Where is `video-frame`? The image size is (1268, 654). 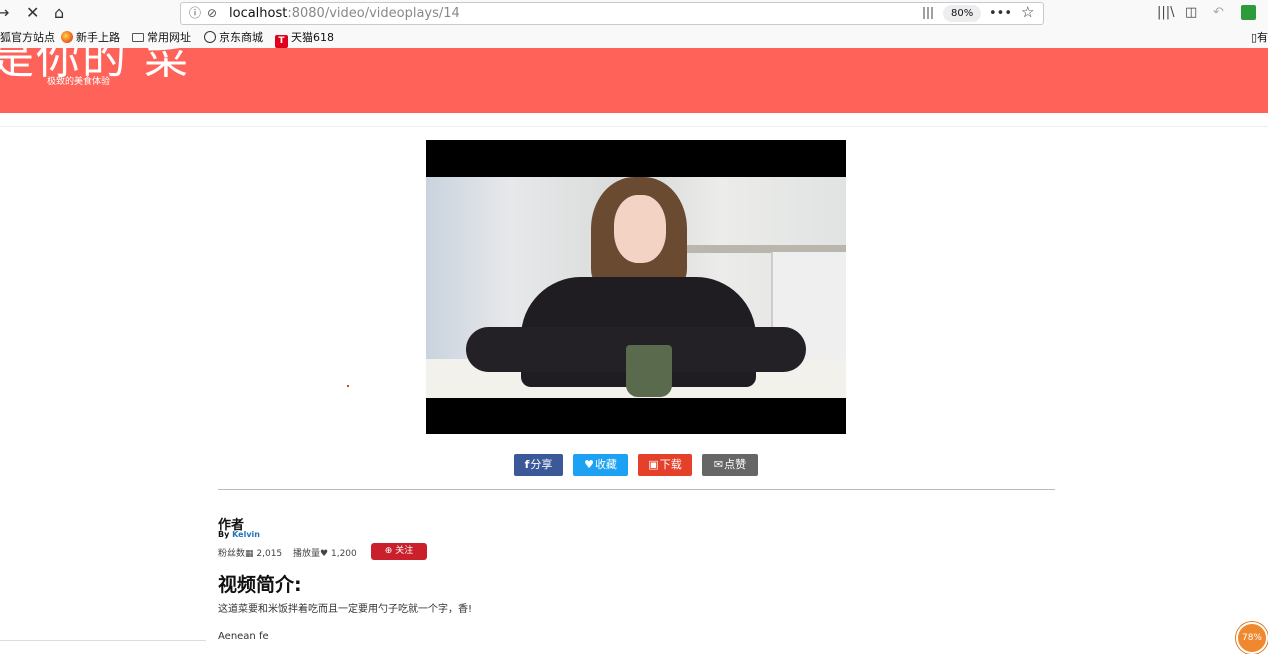 video-frame is located at coordinates (636, 287).